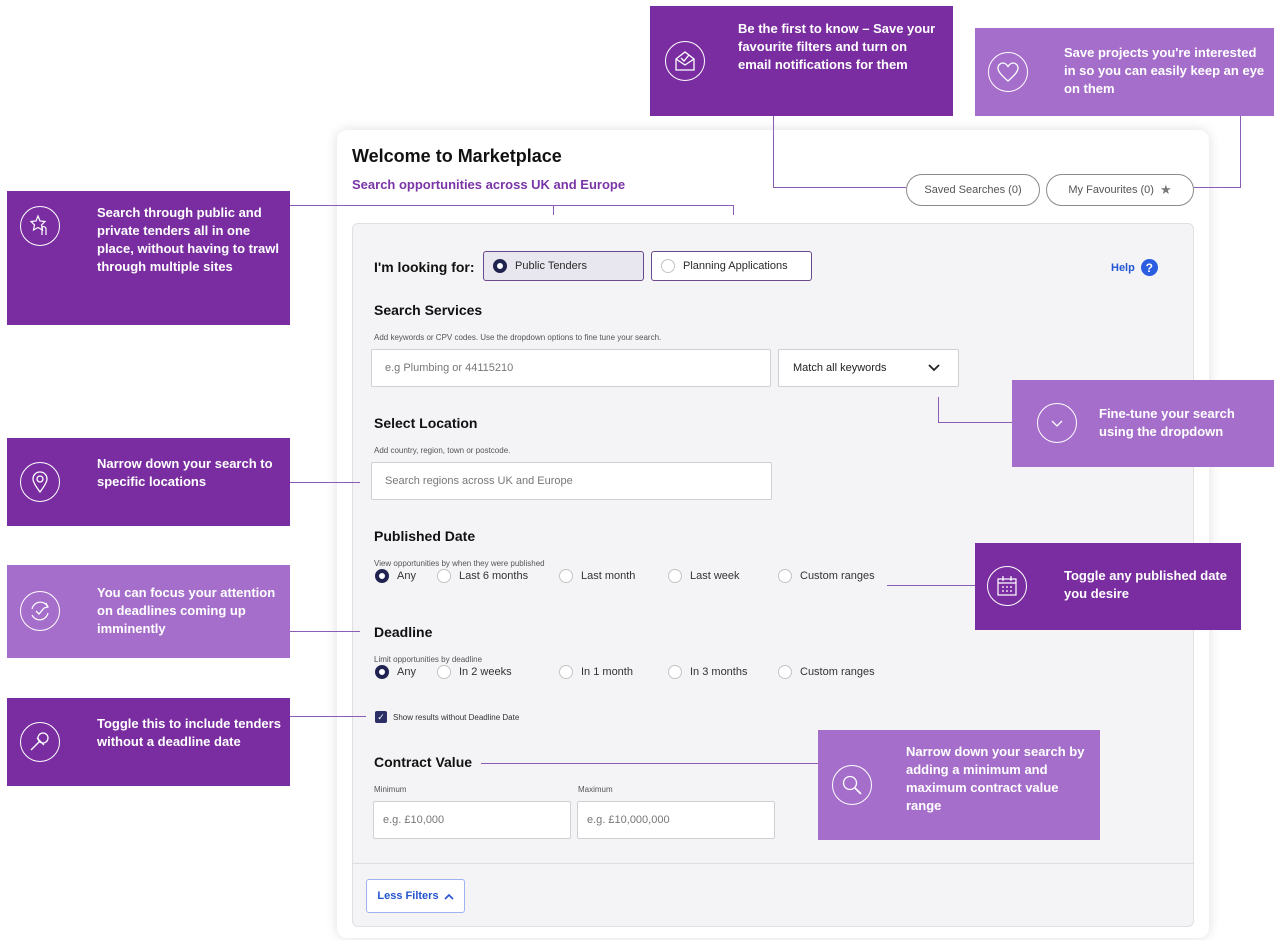 This screenshot has width=1274, height=940. What do you see at coordinates (390, 789) in the screenshot?
I see `minimum-label: Minimum` at bounding box center [390, 789].